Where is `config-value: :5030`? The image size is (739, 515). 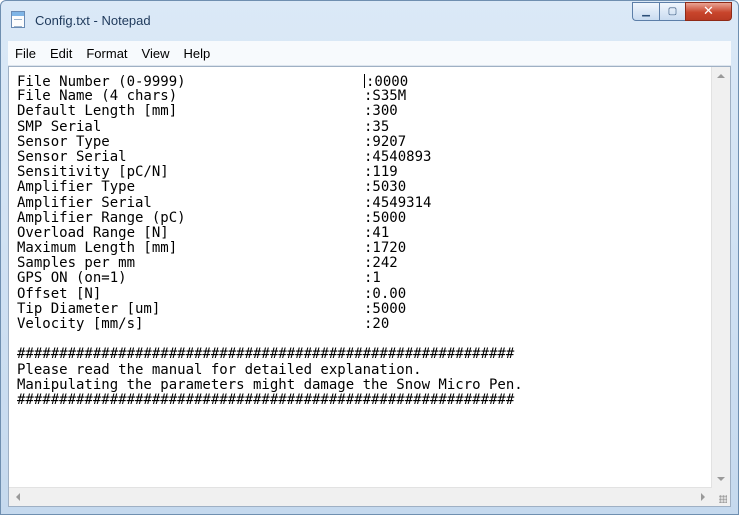 config-value: :5030 is located at coordinates (385, 187).